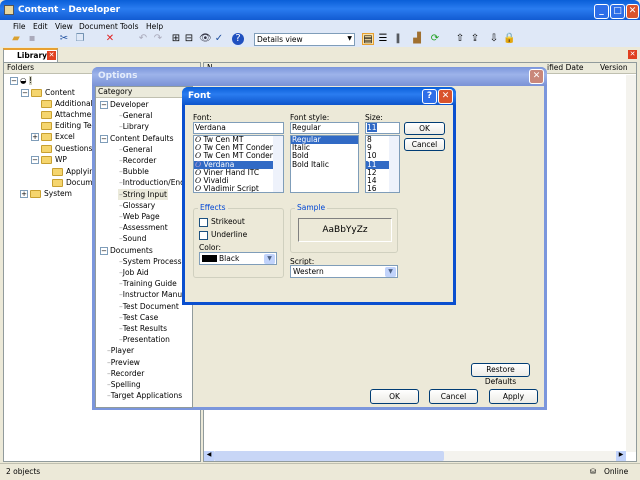 The height and width of the screenshot is (480, 640). What do you see at coordinates (138, 317) in the screenshot?
I see `category-item: –Test Case` at bounding box center [138, 317].